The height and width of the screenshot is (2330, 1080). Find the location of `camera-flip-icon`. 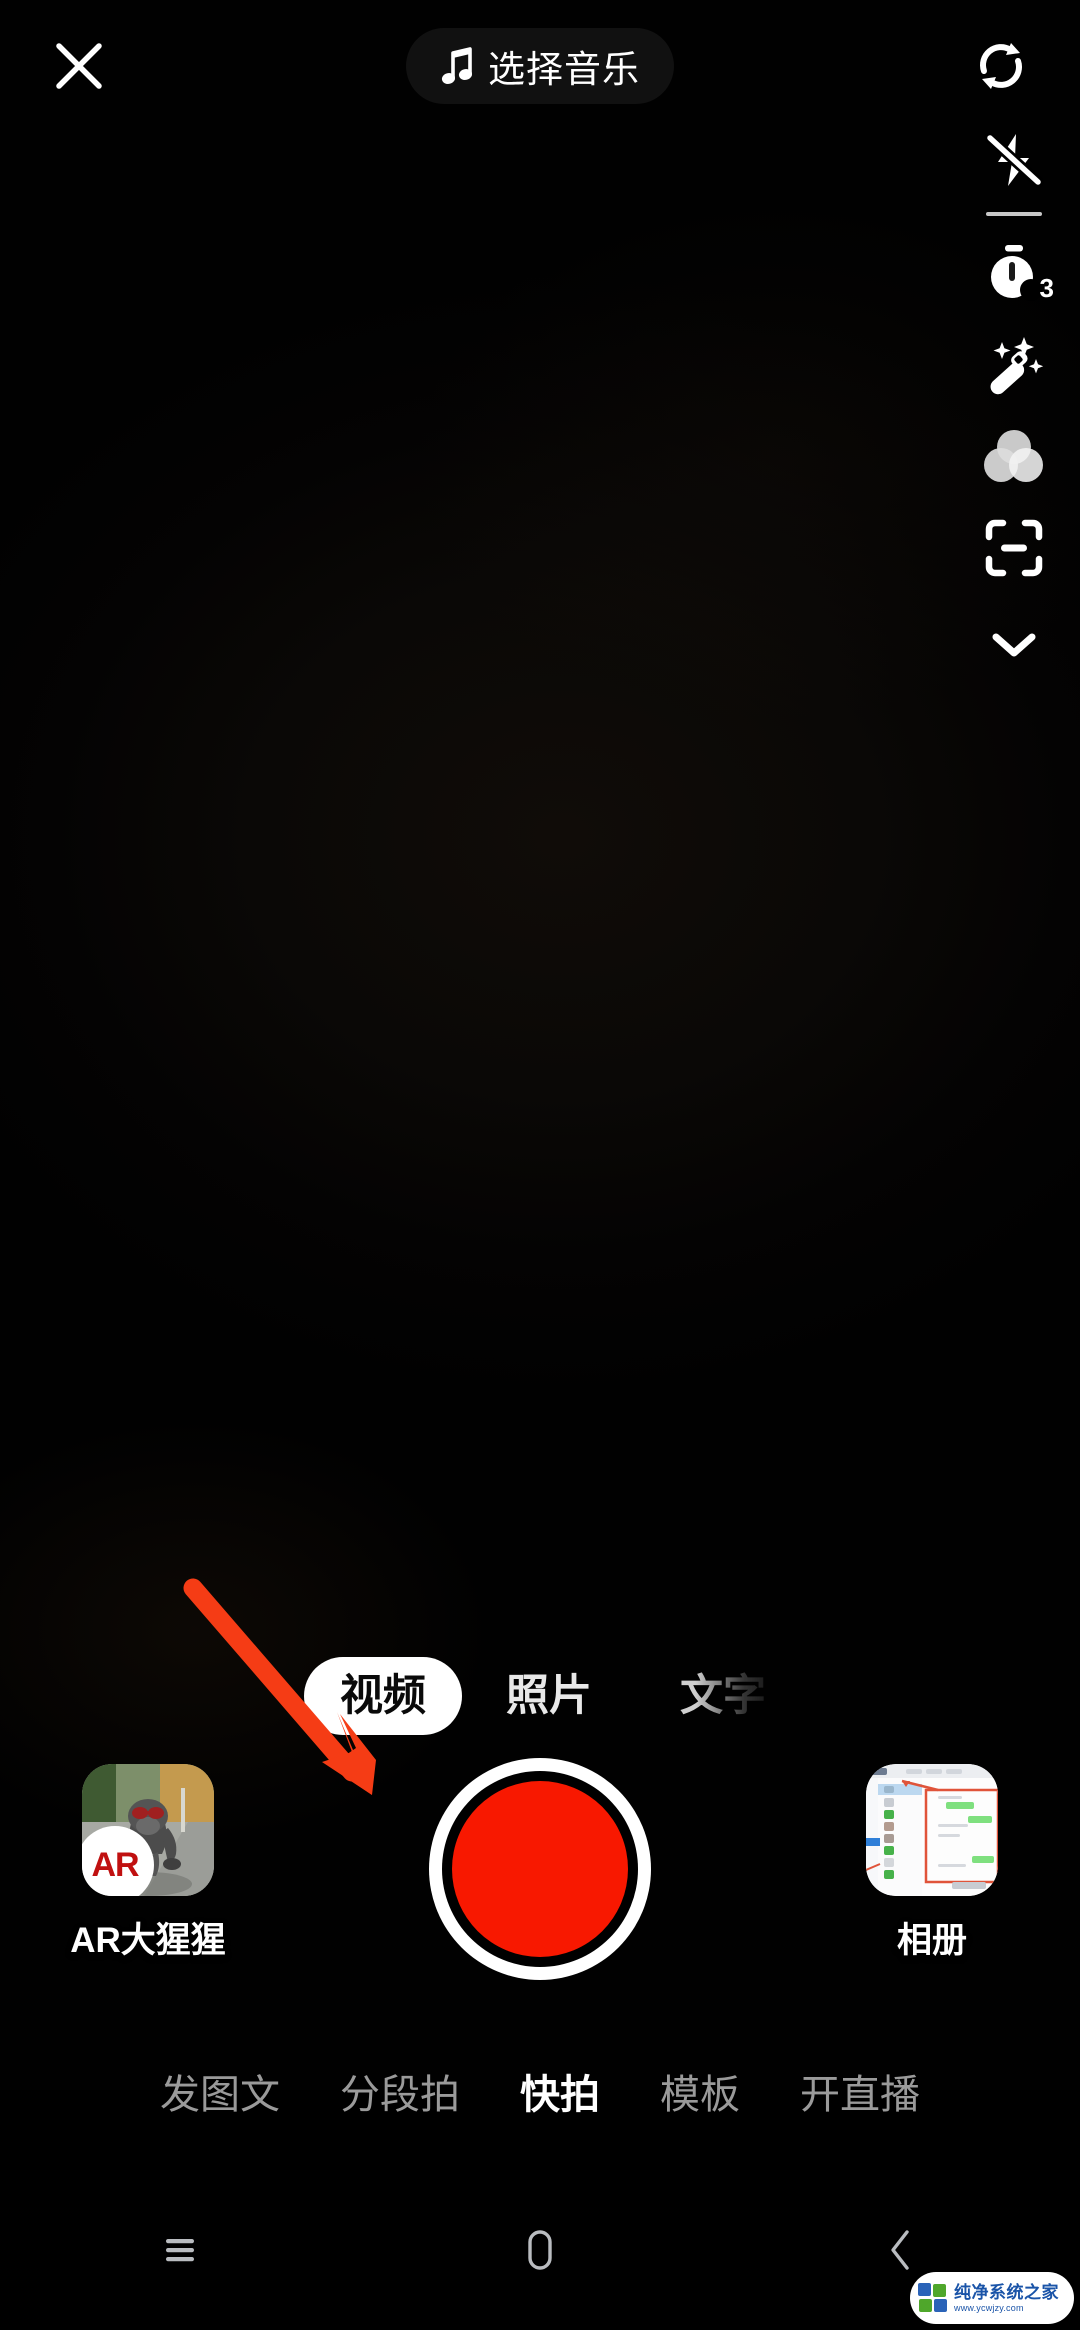

camera-flip-icon is located at coordinates (1001, 66).